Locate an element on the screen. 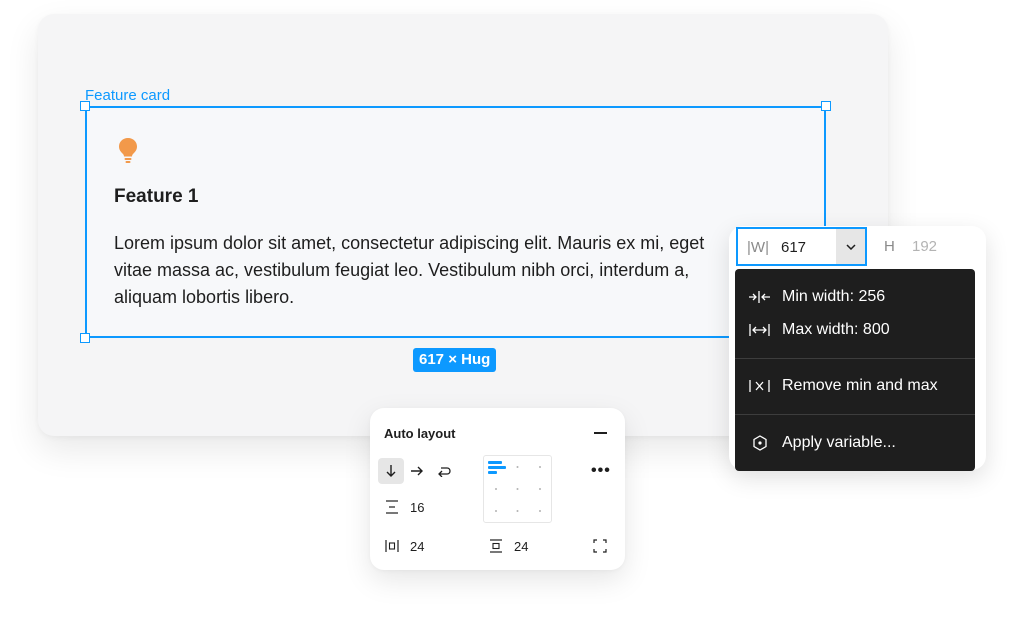 This screenshot has width=1024, height=634. card-title: Feature 1 is located at coordinates (156, 196).